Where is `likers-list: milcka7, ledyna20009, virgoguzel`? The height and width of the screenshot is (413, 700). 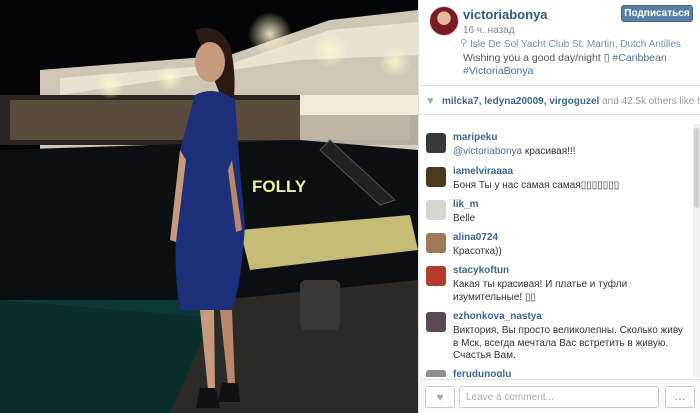
likers-list: milcka7, ledyna20009, virgoguzel is located at coordinates (520, 101).